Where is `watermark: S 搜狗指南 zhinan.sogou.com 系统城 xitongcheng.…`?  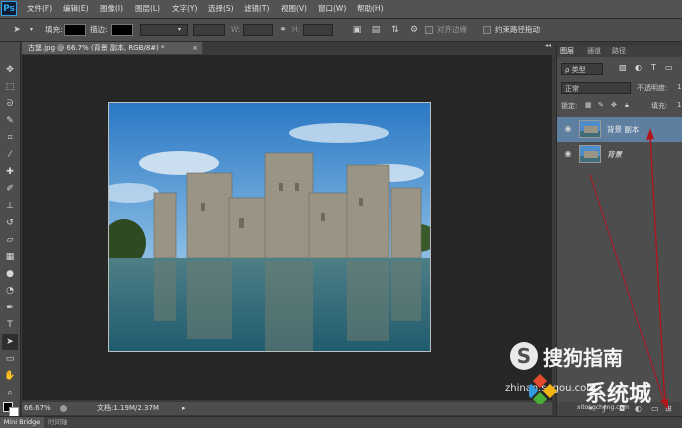 watermark: S 搜狗指南 zhinan.sogou.com 系统城 xitongcheng.… is located at coordinates (593, 379).